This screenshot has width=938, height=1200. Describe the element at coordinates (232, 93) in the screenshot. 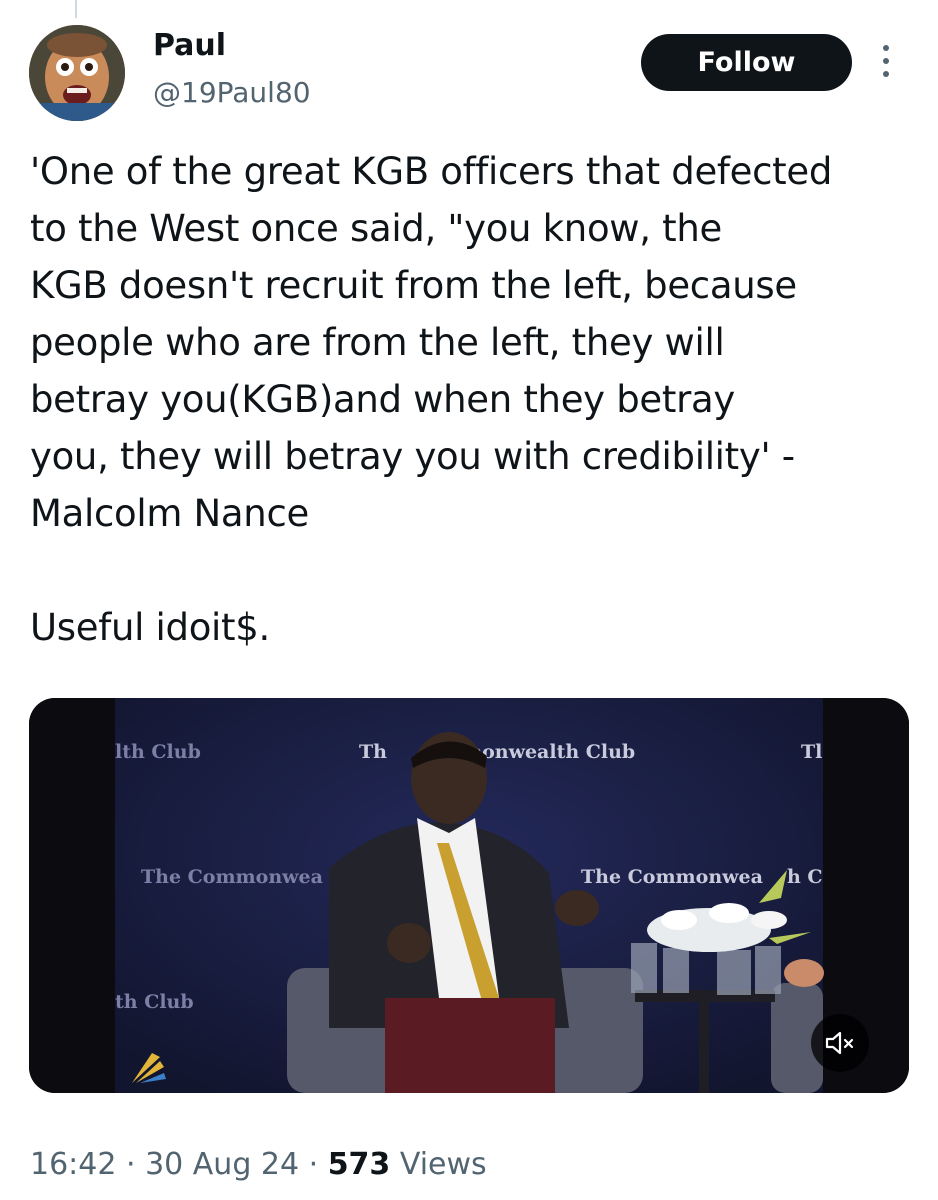

I see `author-handle: @19Paul80` at that location.